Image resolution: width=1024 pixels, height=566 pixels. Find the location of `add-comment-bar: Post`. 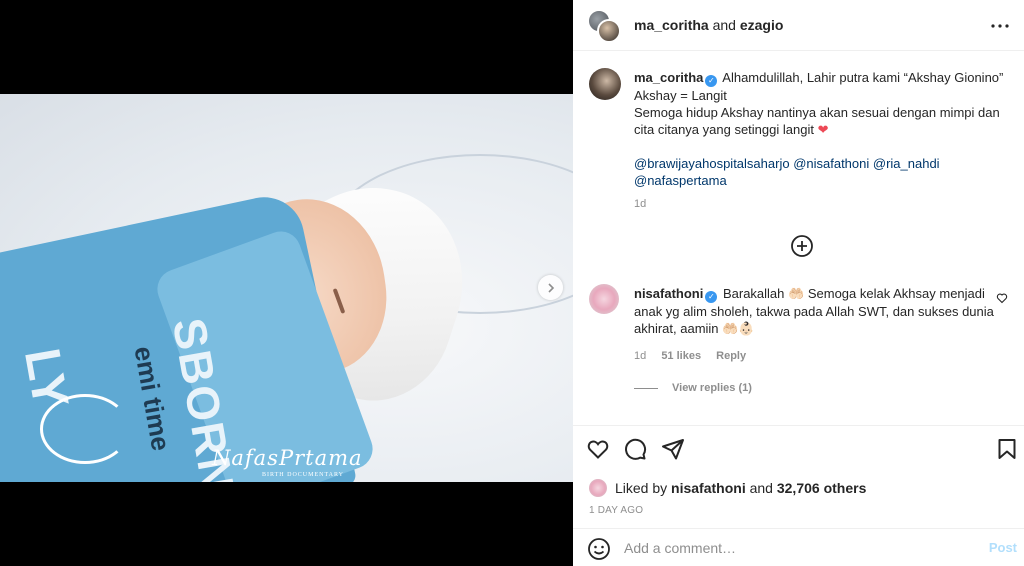

add-comment-bar: Post is located at coordinates (798, 547).